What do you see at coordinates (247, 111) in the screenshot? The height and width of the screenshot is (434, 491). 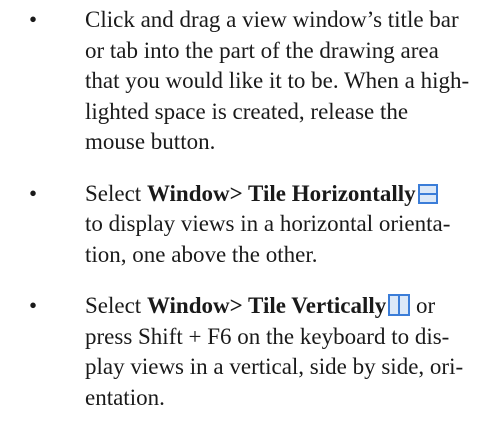 I see `text-line: lighted space is created, release the` at bounding box center [247, 111].